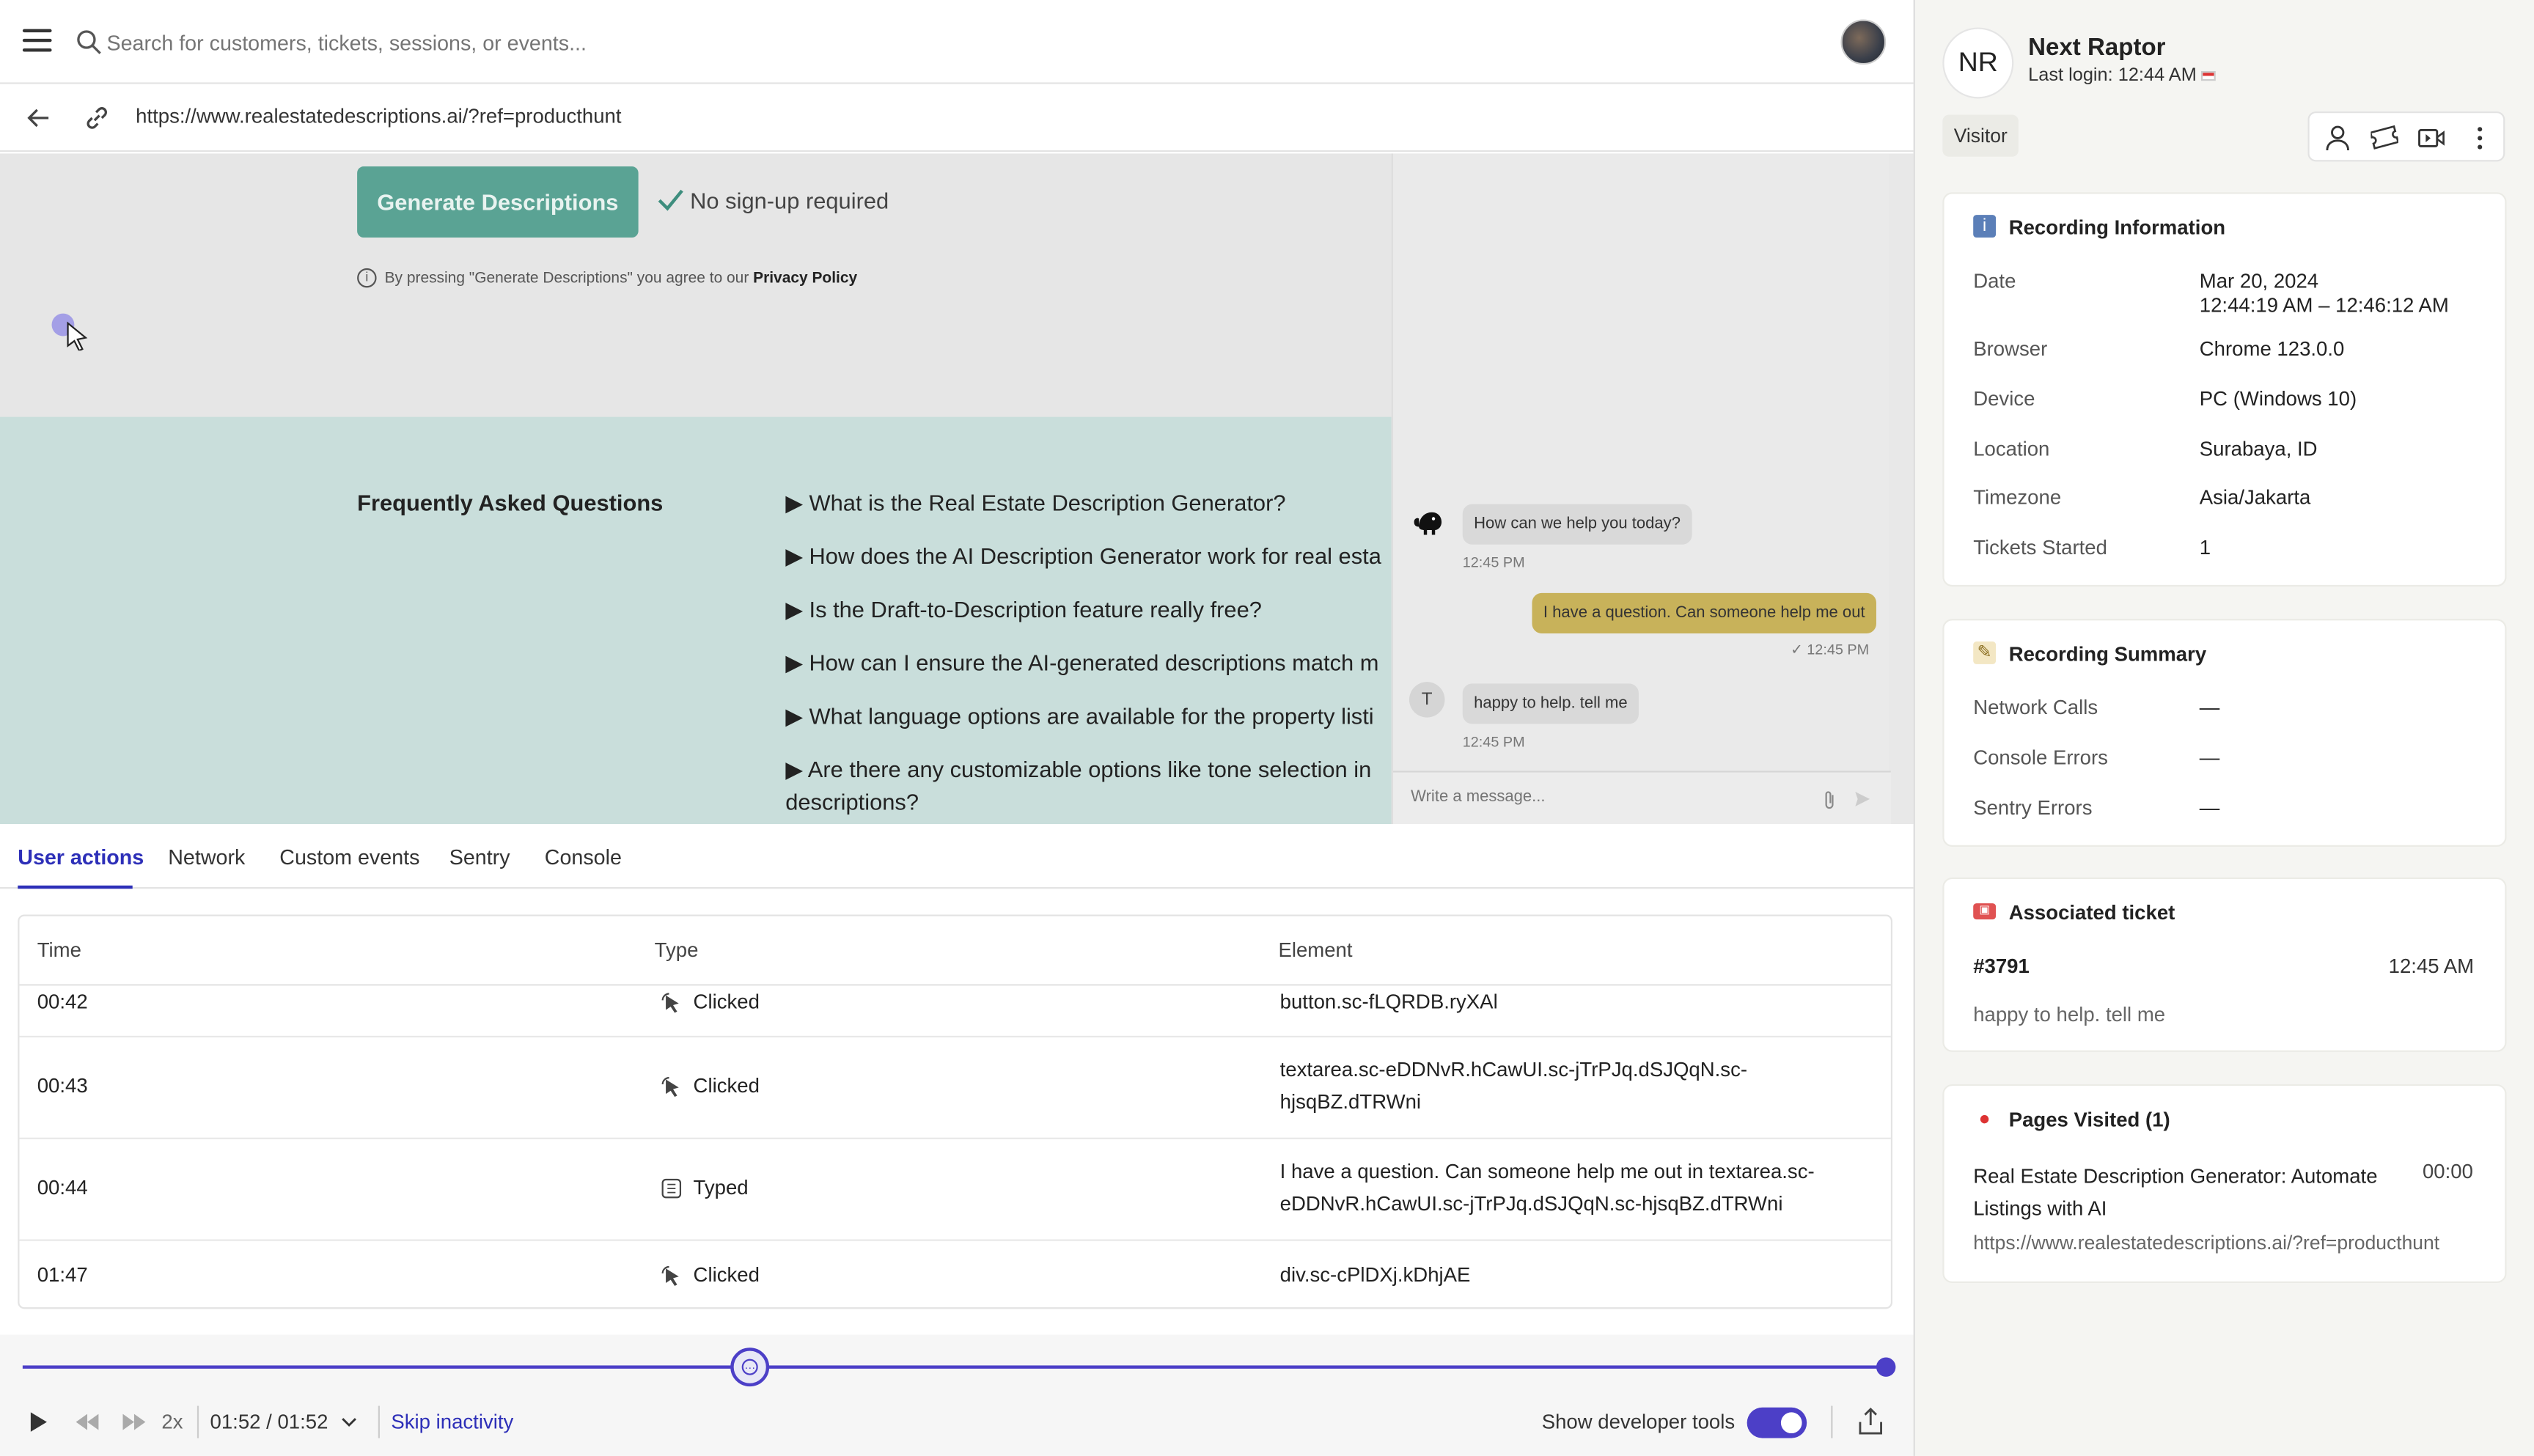 The height and width of the screenshot is (1456, 2534). I want to click on visitor-actions, so click(2406, 136).